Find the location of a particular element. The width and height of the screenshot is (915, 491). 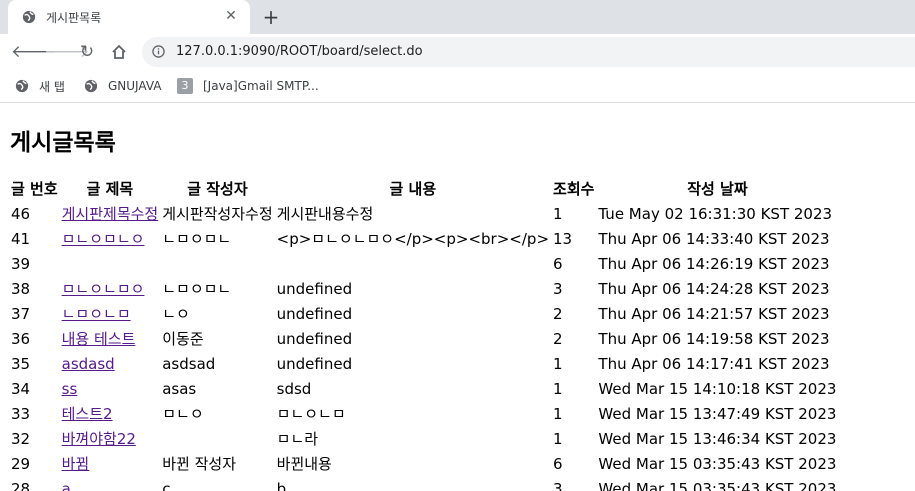

cell-title-link: 테스트2 is located at coordinates (87, 414).